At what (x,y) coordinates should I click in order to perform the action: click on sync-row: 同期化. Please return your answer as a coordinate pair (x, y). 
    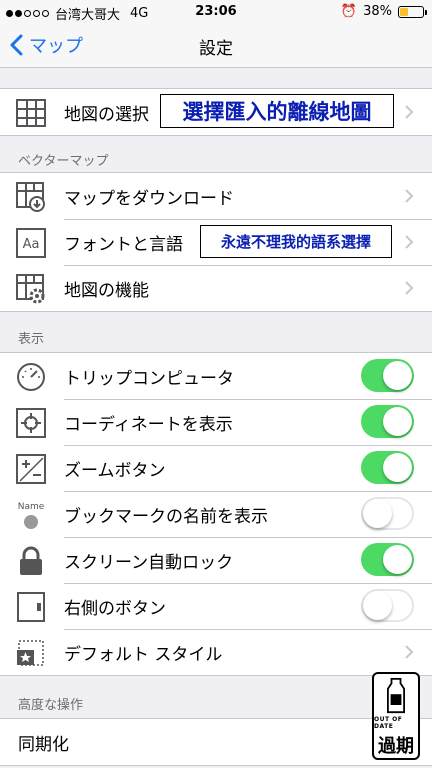
    Looking at the image, I should click on (216, 742).